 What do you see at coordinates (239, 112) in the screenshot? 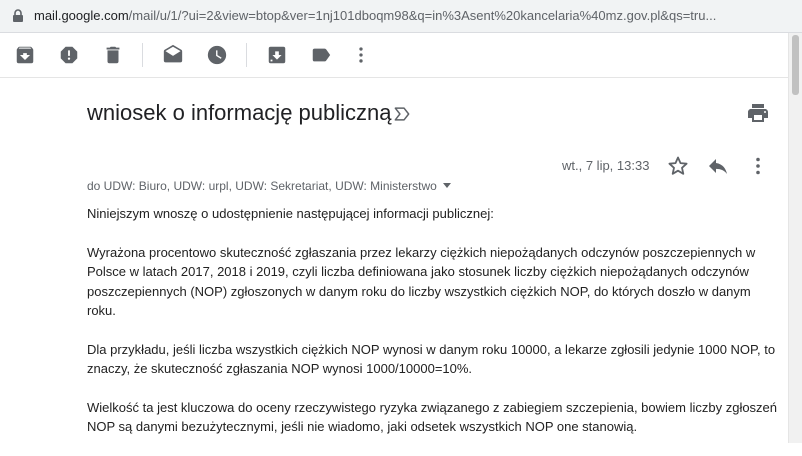
I see `email-subject: wniosek o informację publiczną` at bounding box center [239, 112].